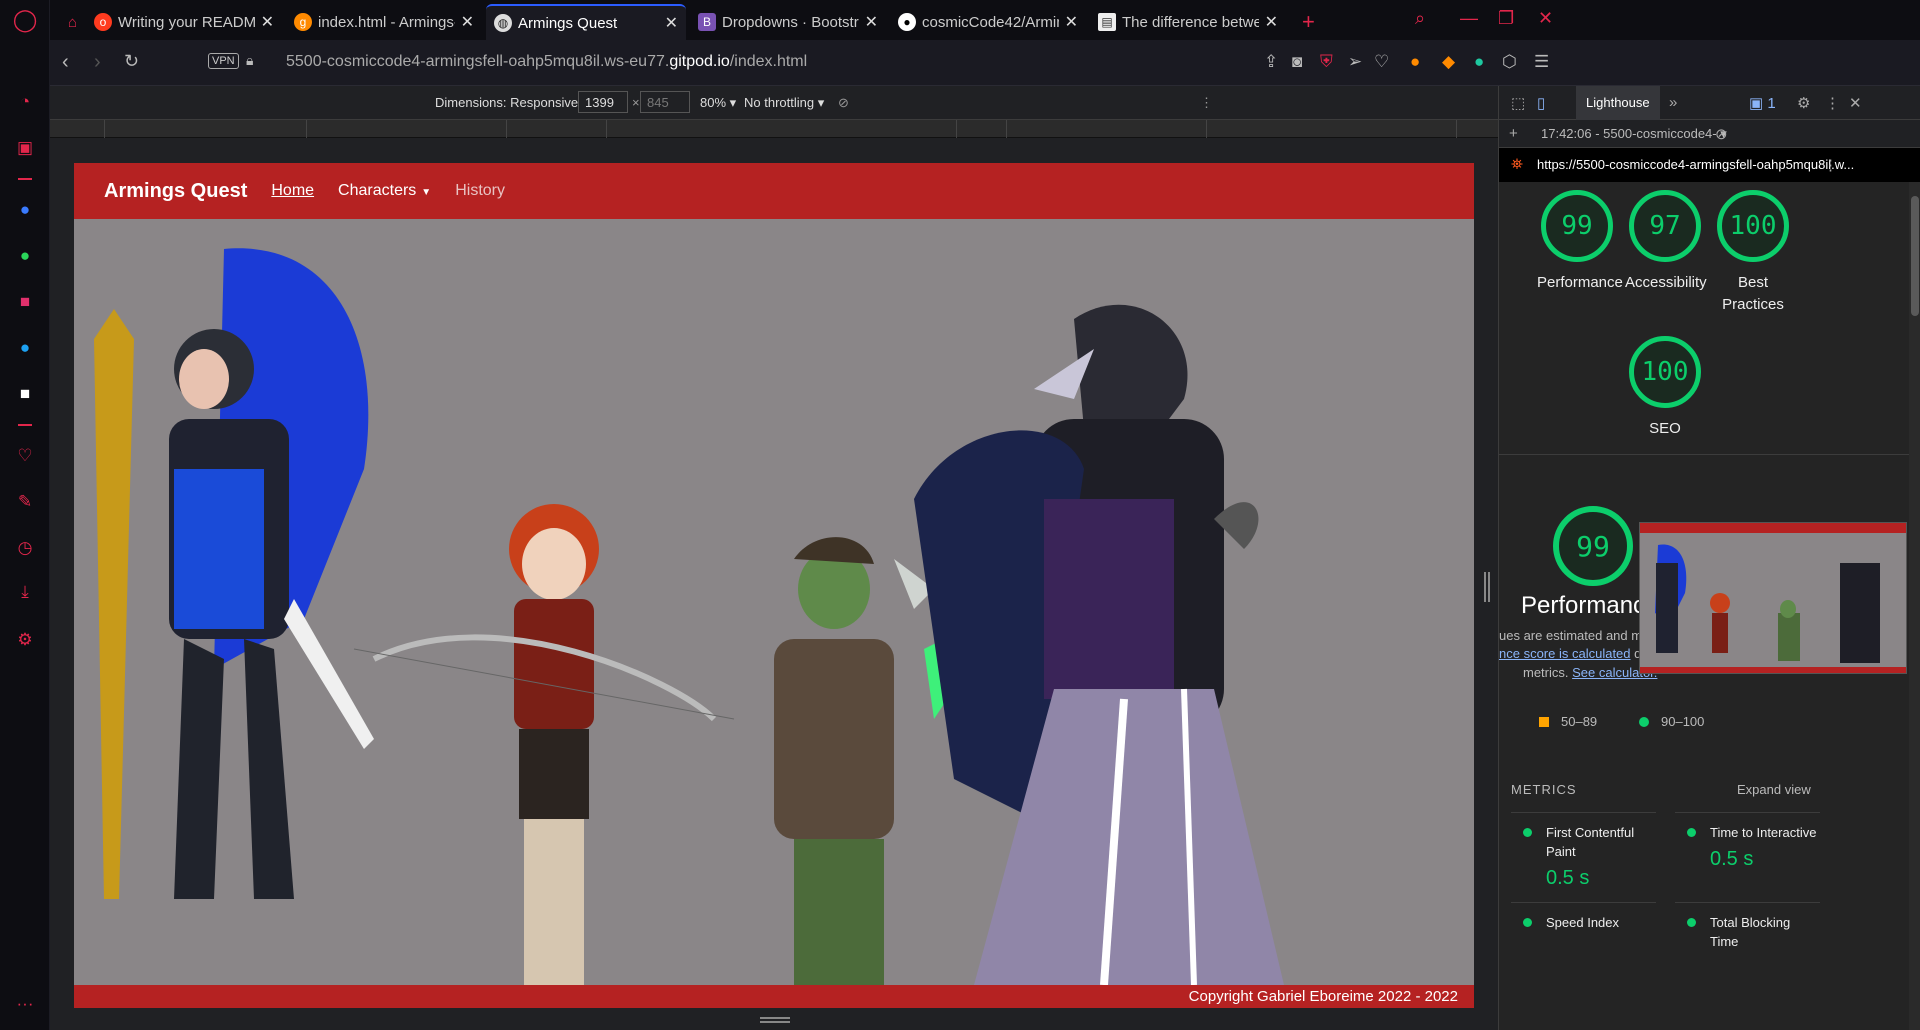 The height and width of the screenshot is (1030, 1920). I want to click on opera-icon: o, so click(103, 22).